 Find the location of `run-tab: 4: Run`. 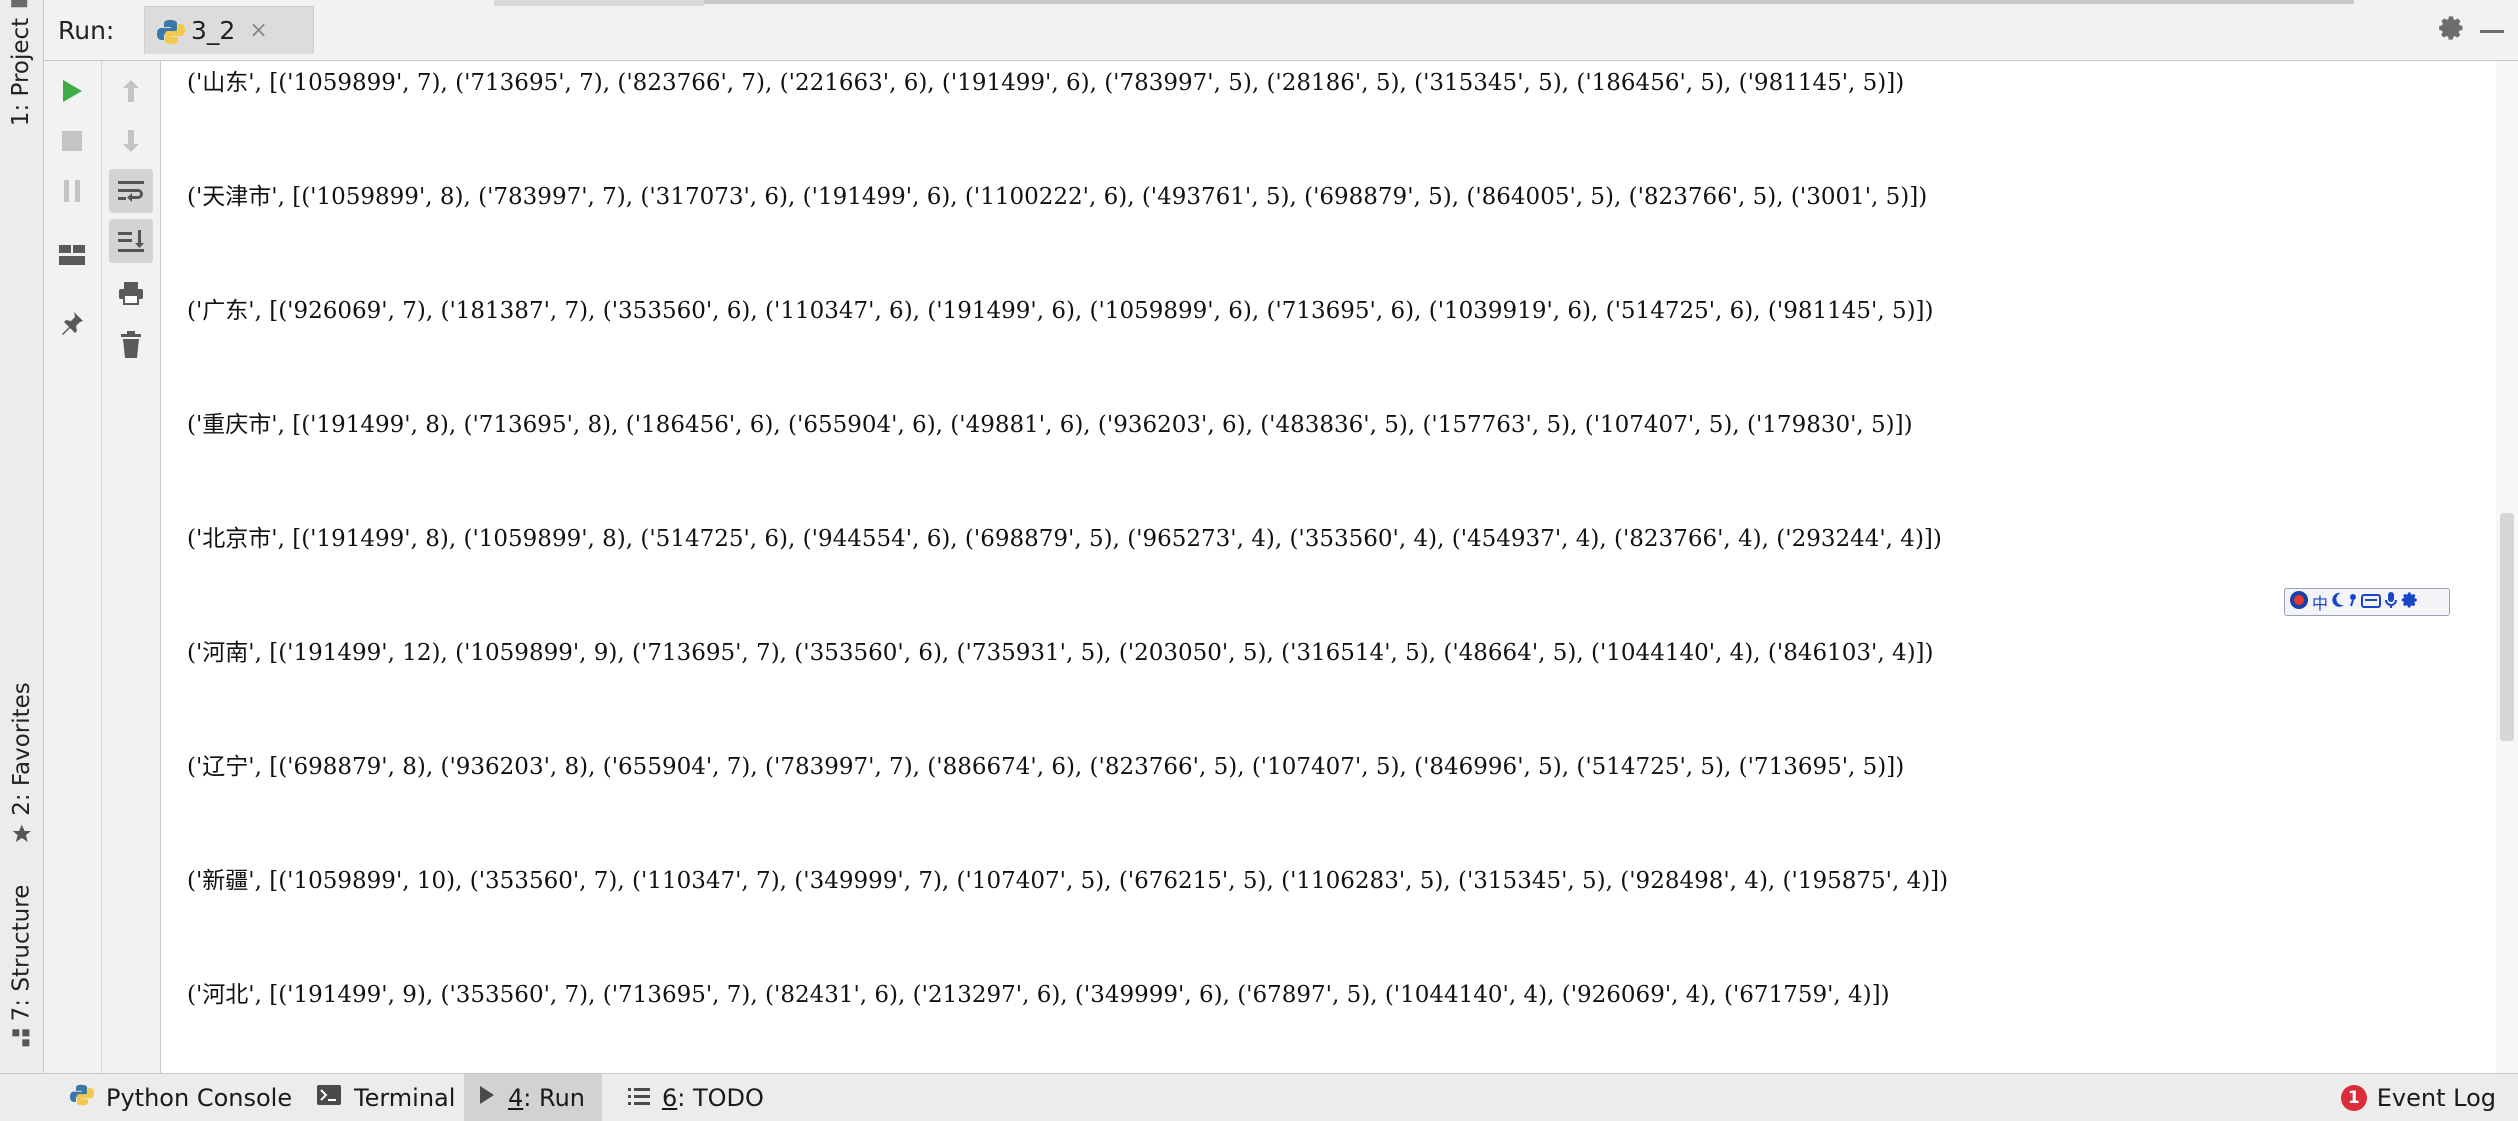

run-tab: 4: Run is located at coordinates (533, 1097).